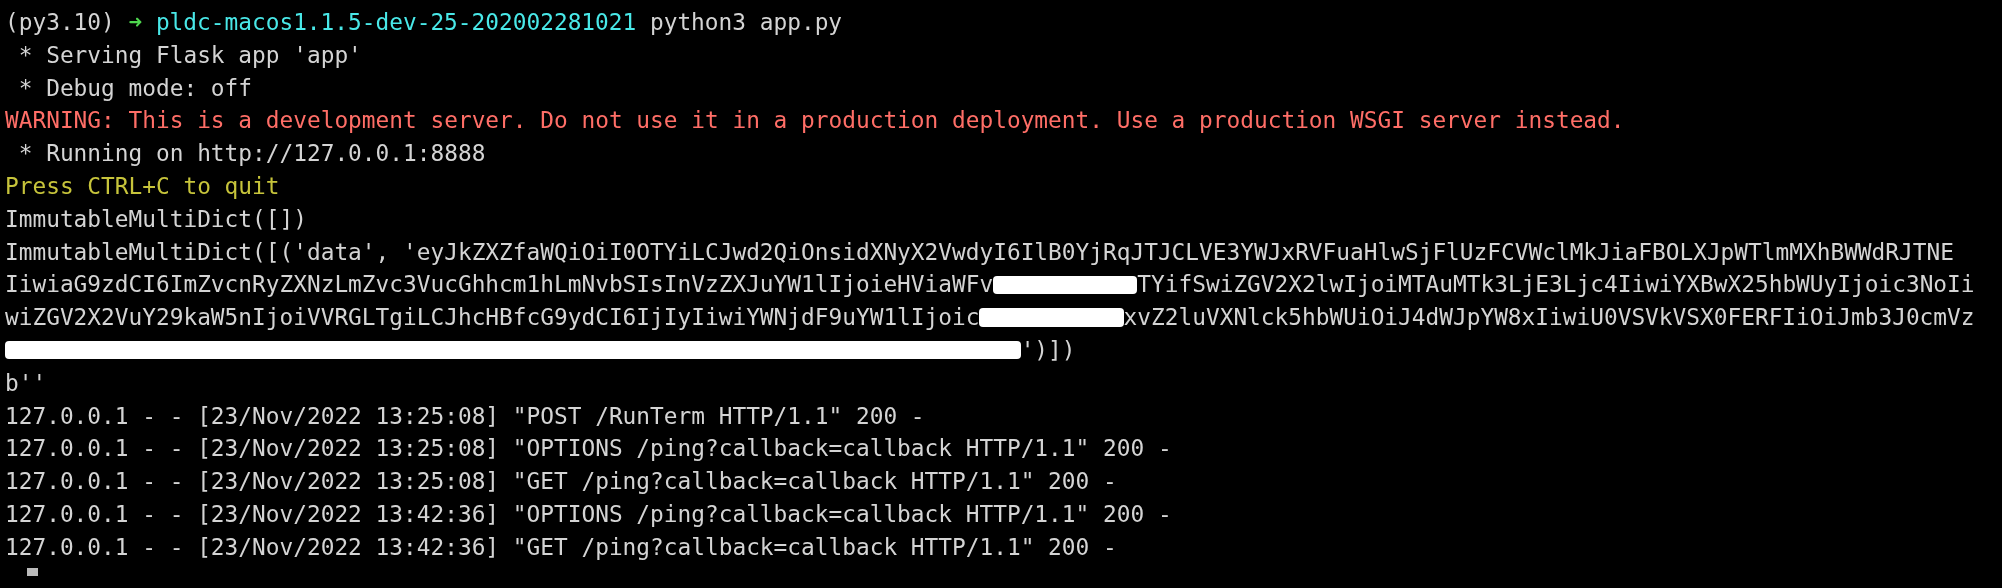 The width and height of the screenshot is (2002, 588). I want to click on prompt-directory: pldc-macos1.1.5-dev-25-202002281021, so click(396, 22).